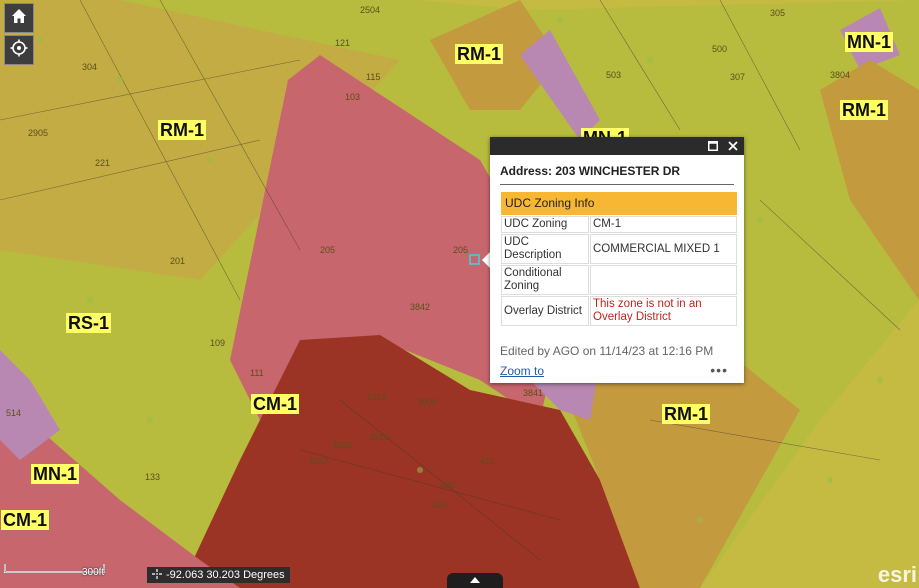 The height and width of the screenshot is (588, 919). Describe the element at coordinates (370, 10) in the screenshot. I see `parcel-number: 2504` at that location.